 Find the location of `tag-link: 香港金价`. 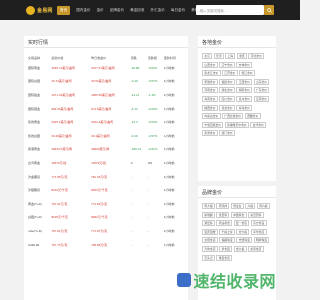

tag-link: 香港金价 is located at coordinates (210, 133).